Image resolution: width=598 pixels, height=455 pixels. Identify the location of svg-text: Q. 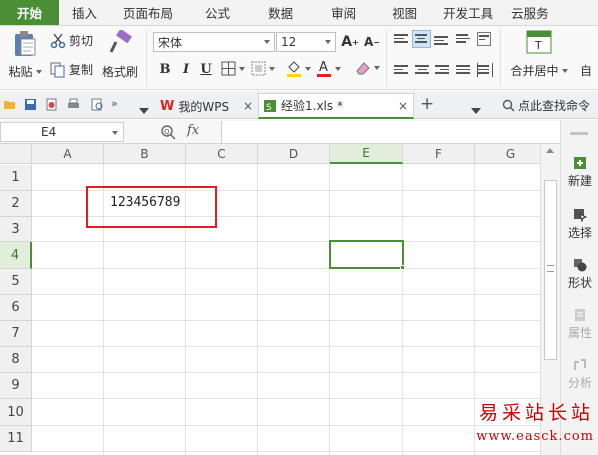
(167, 132).